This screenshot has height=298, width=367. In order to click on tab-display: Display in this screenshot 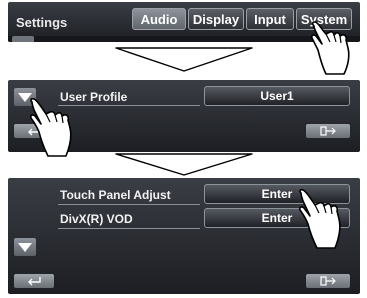, I will do `click(216, 19)`.